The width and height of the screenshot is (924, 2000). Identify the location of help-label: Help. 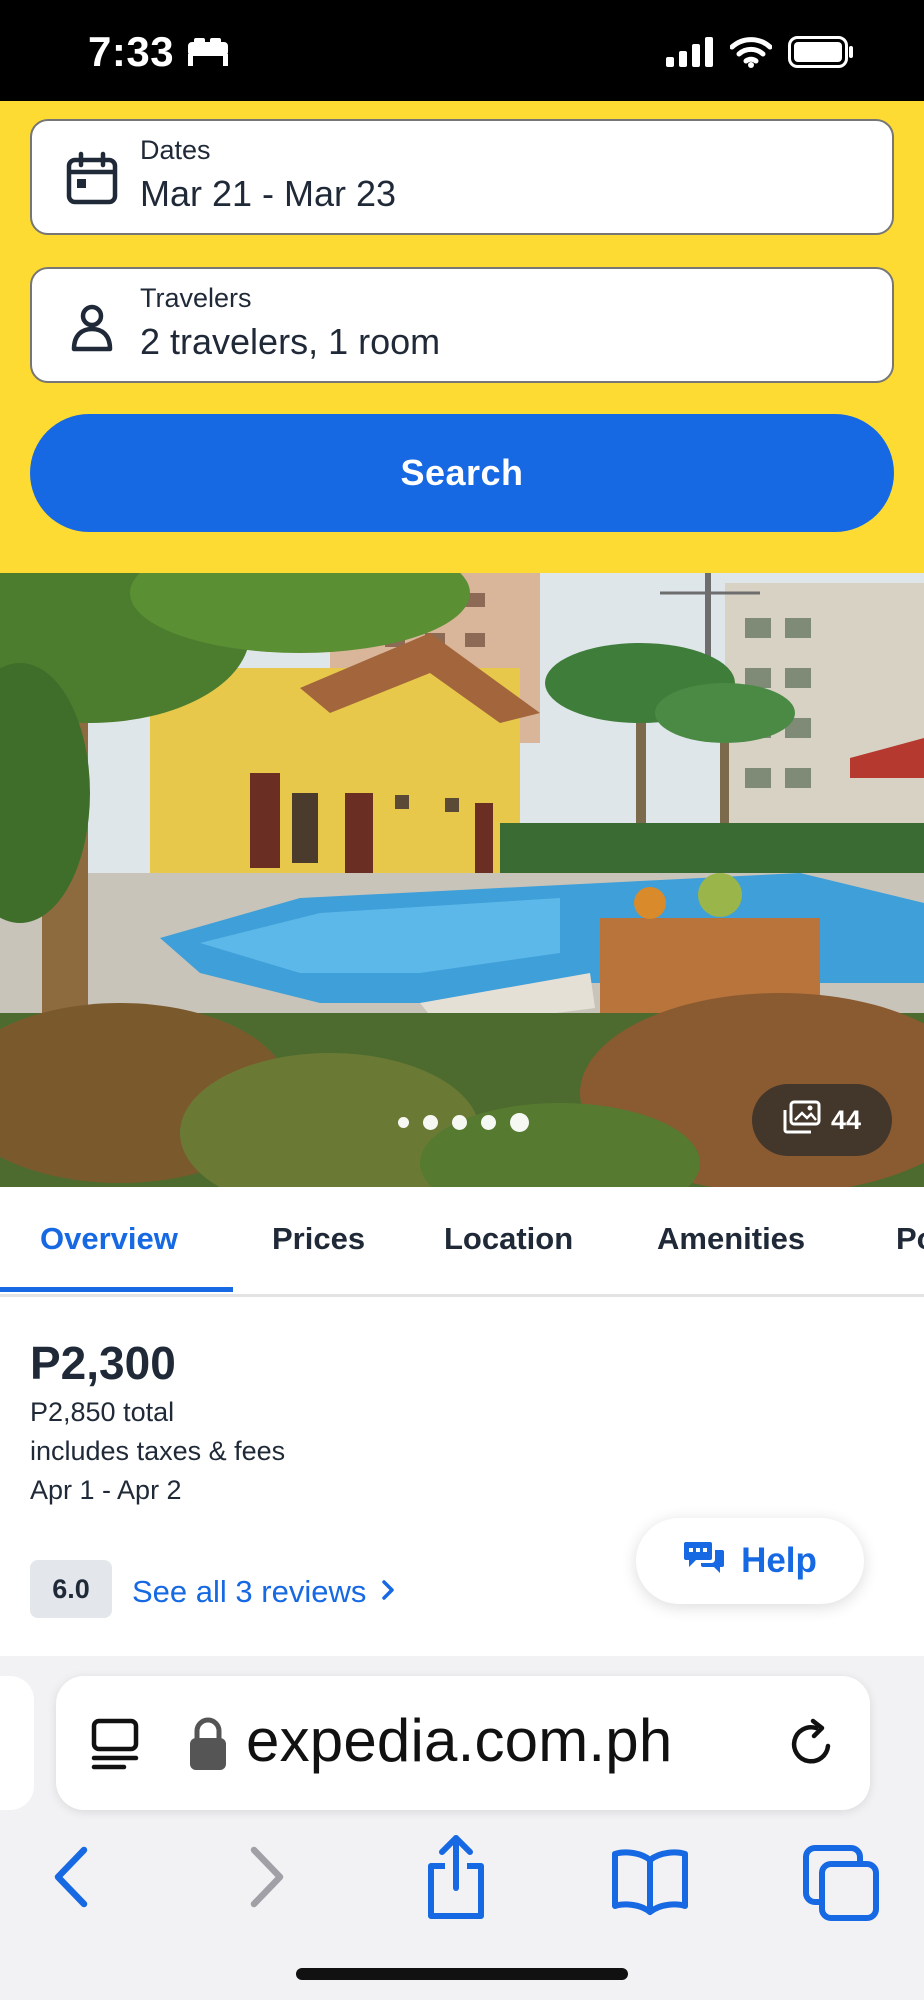
(779, 1560).